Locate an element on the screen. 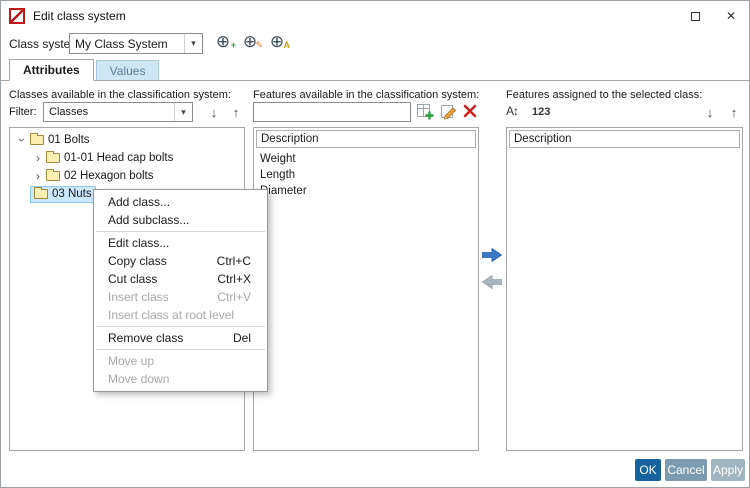 The image size is (750, 488). menu-item-move-down: Move down is located at coordinates (139, 379).